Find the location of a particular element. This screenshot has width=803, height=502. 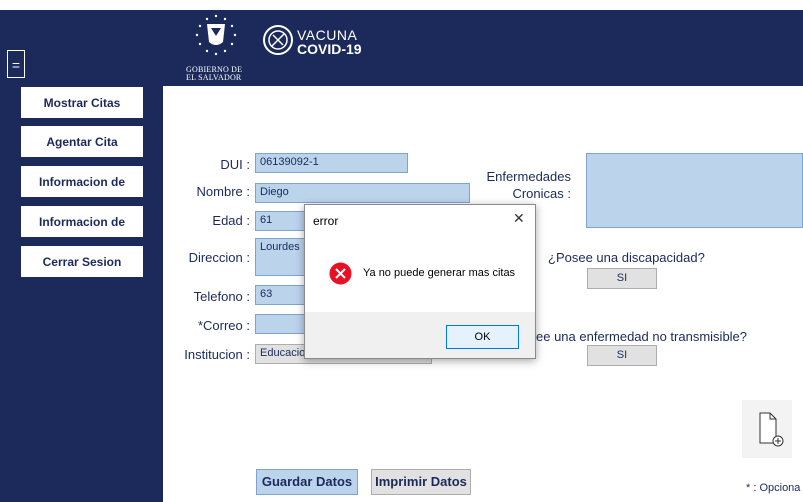

institucion-label: Institucion : is located at coordinates (217, 354).